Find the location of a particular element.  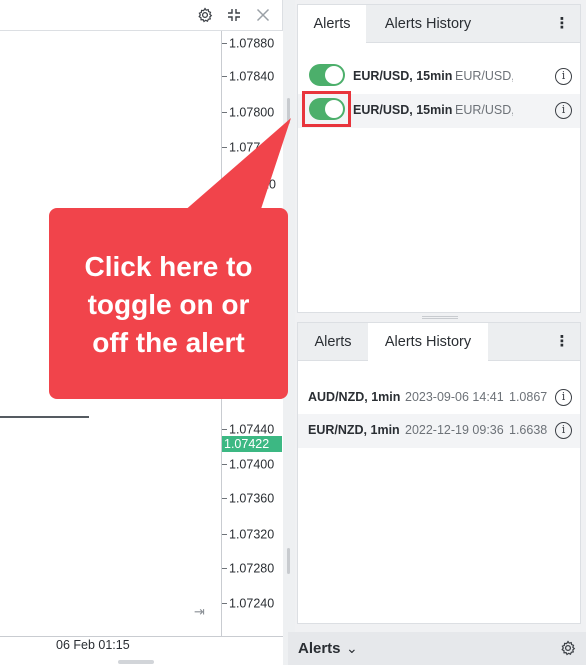

chevron-down-icon: ⌄ is located at coordinates (352, 648).